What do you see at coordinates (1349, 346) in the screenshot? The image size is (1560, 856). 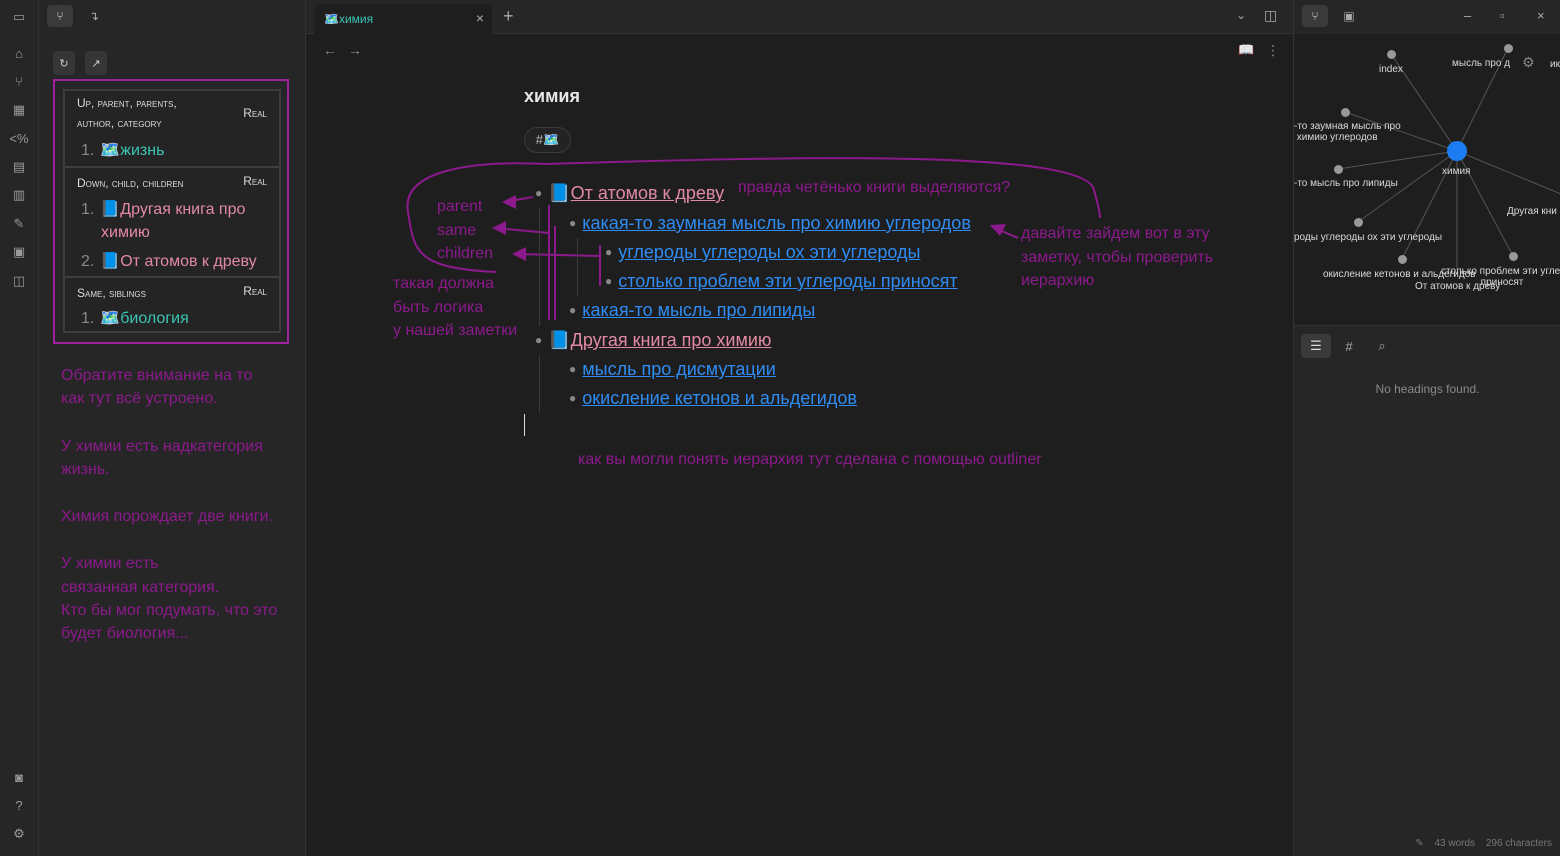 I see `tags-view-button: #` at bounding box center [1349, 346].